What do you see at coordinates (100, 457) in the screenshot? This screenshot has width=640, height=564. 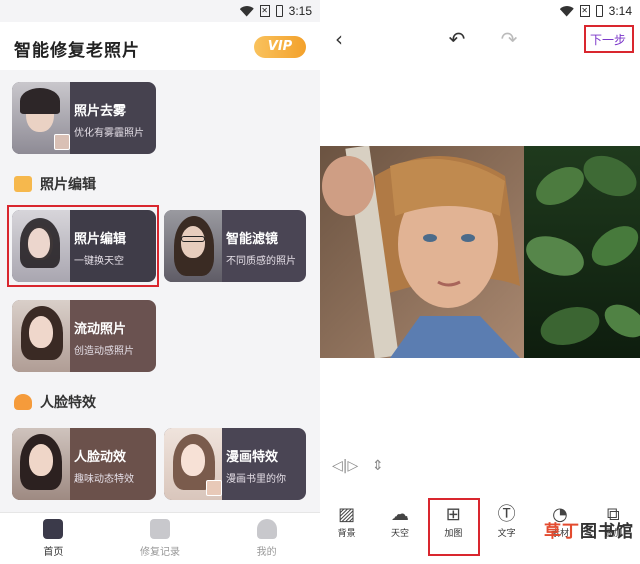 I see `card-title: 人脸动效` at bounding box center [100, 457].